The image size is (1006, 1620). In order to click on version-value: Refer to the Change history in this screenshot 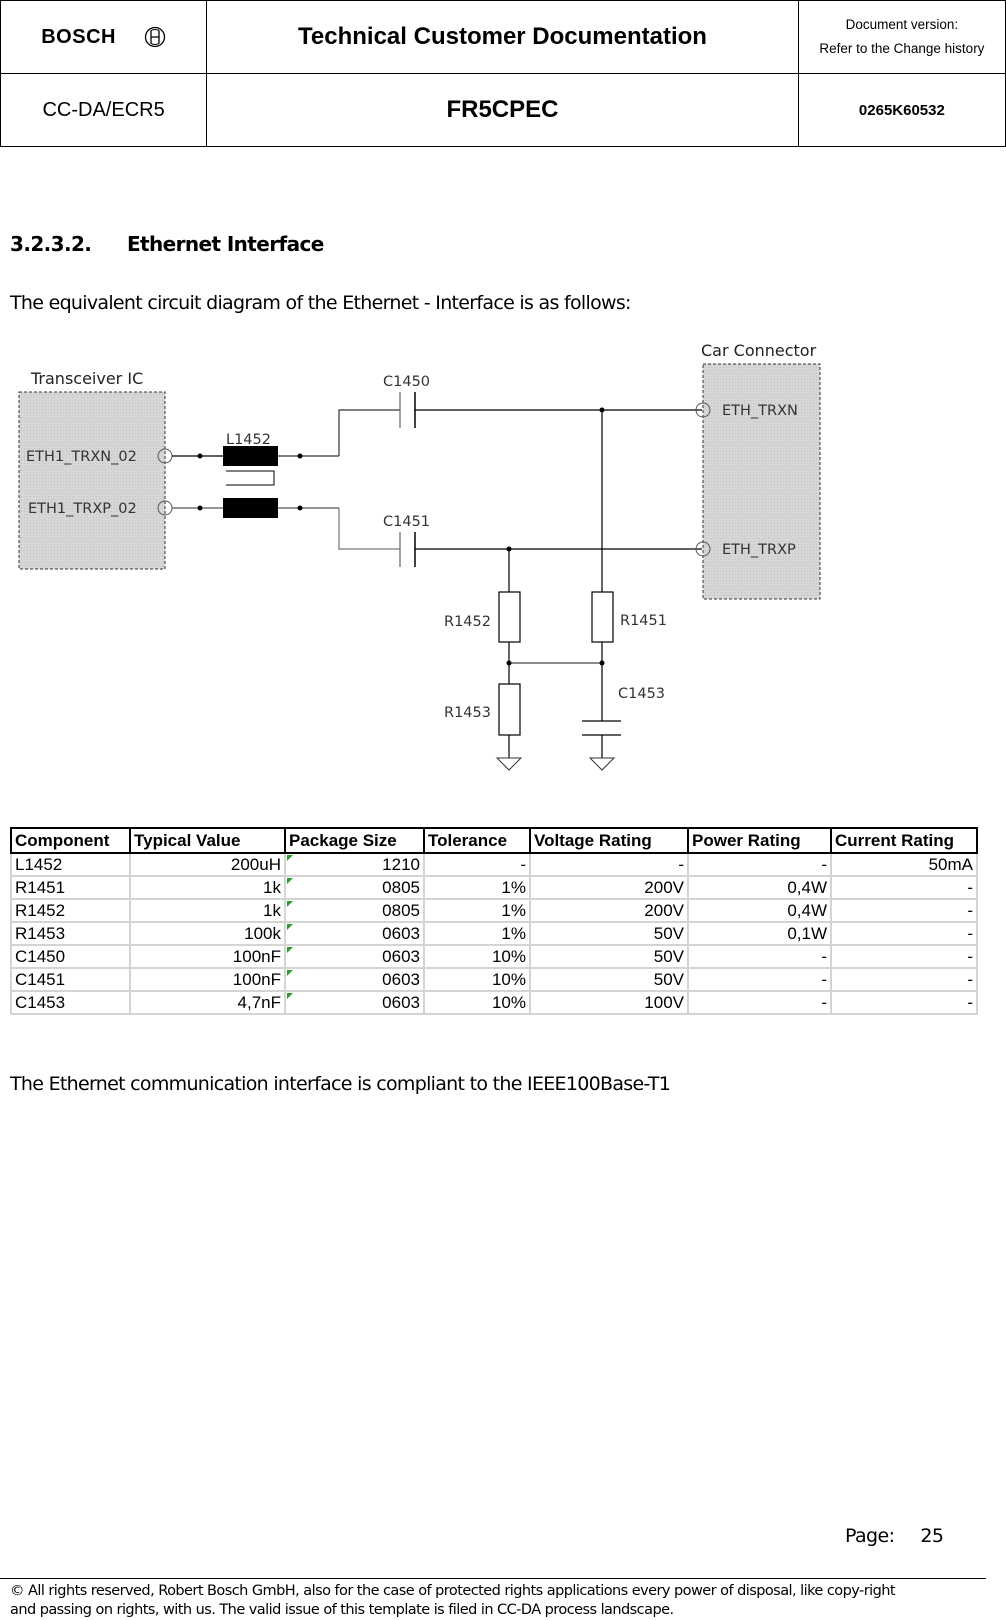, I will do `click(902, 48)`.